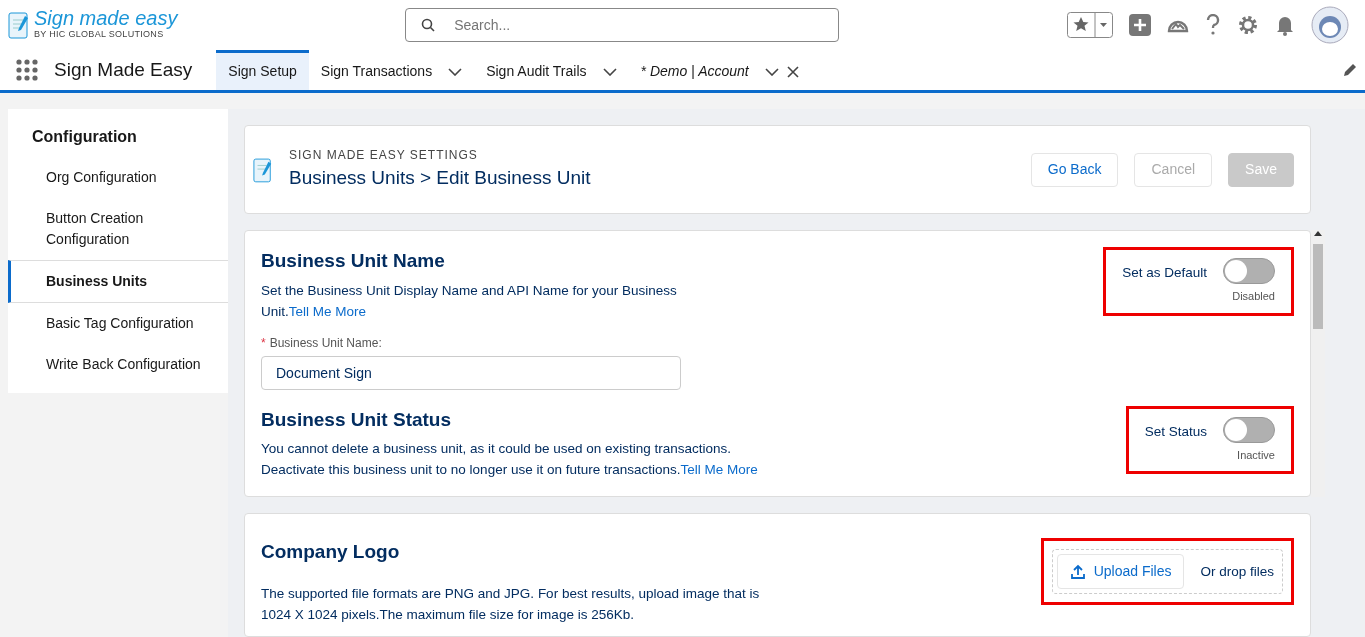 The width and height of the screenshot is (1365, 637). What do you see at coordinates (262, 70) in the screenshot?
I see `nav-tab: Sign Setup` at bounding box center [262, 70].